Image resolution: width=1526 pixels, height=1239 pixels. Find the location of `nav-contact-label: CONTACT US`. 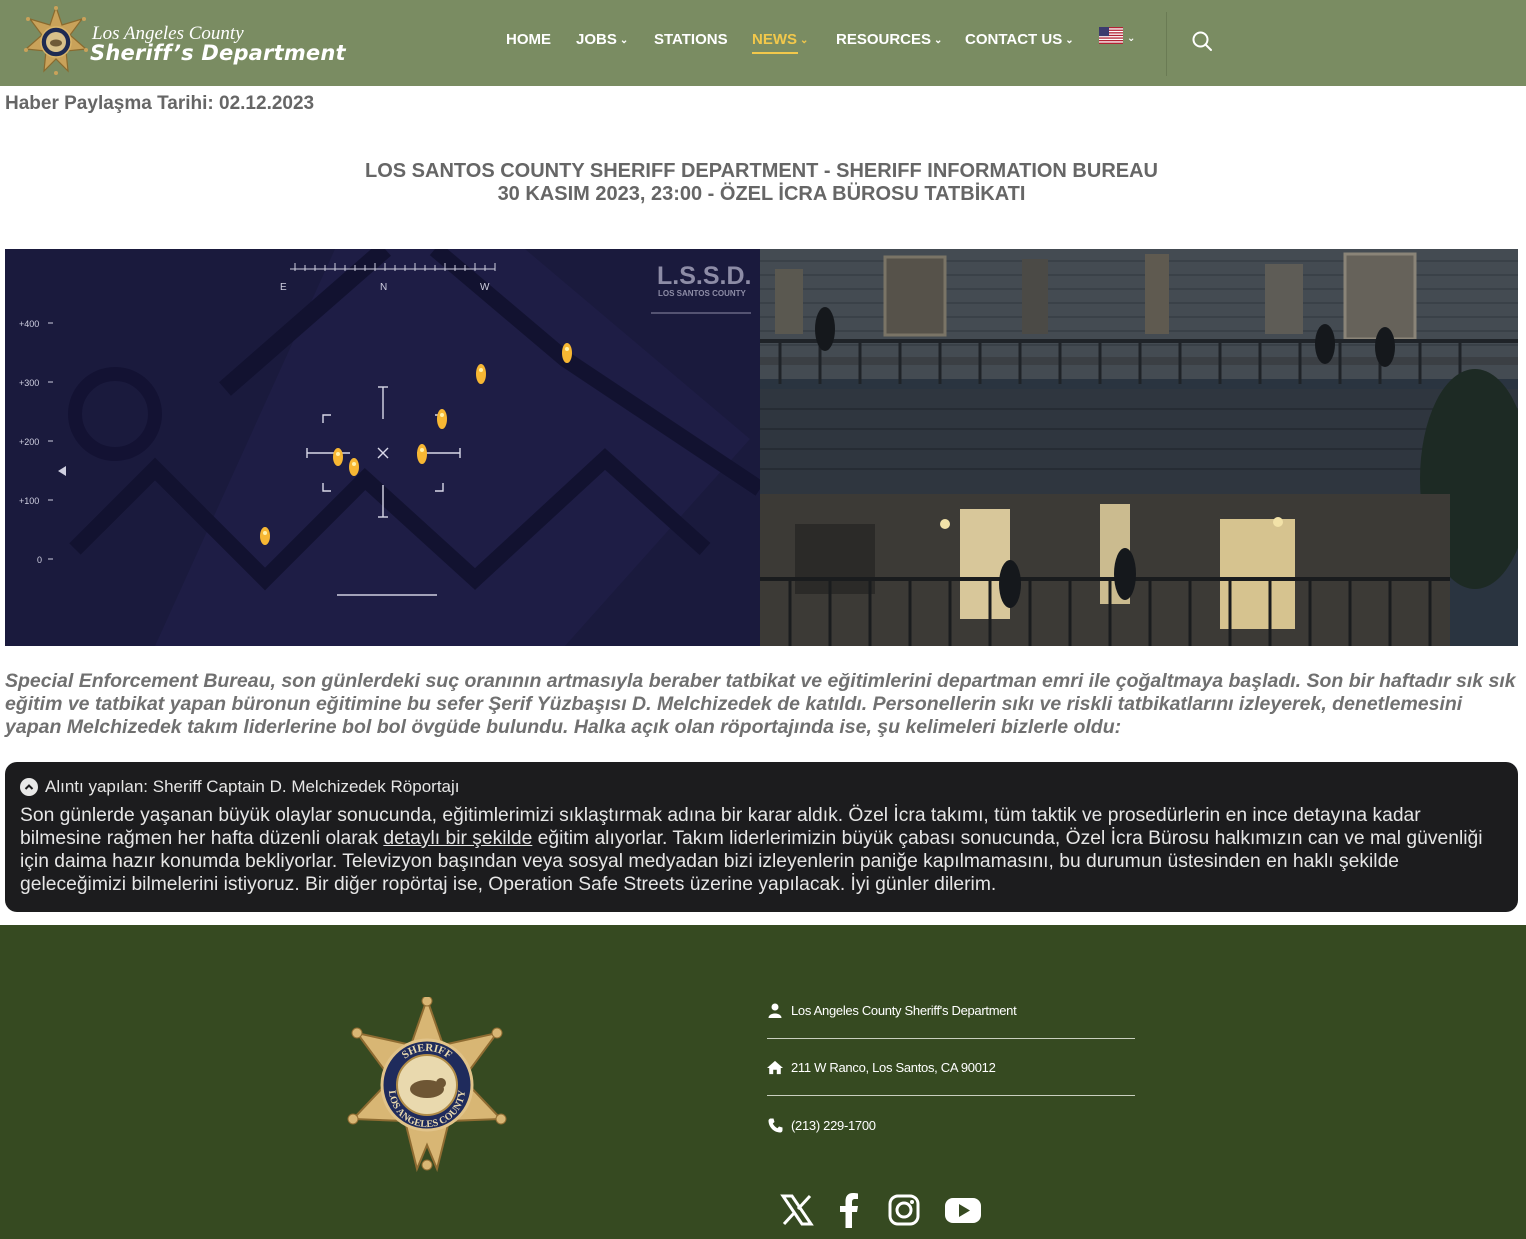

nav-contact-label: CONTACT US is located at coordinates (1014, 39).